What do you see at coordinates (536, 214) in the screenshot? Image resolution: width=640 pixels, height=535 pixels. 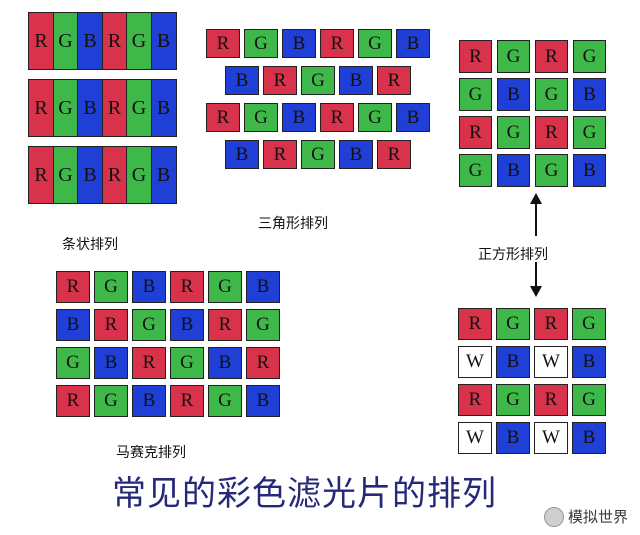 I see `arrow-up-icon` at bounding box center [536, 214].